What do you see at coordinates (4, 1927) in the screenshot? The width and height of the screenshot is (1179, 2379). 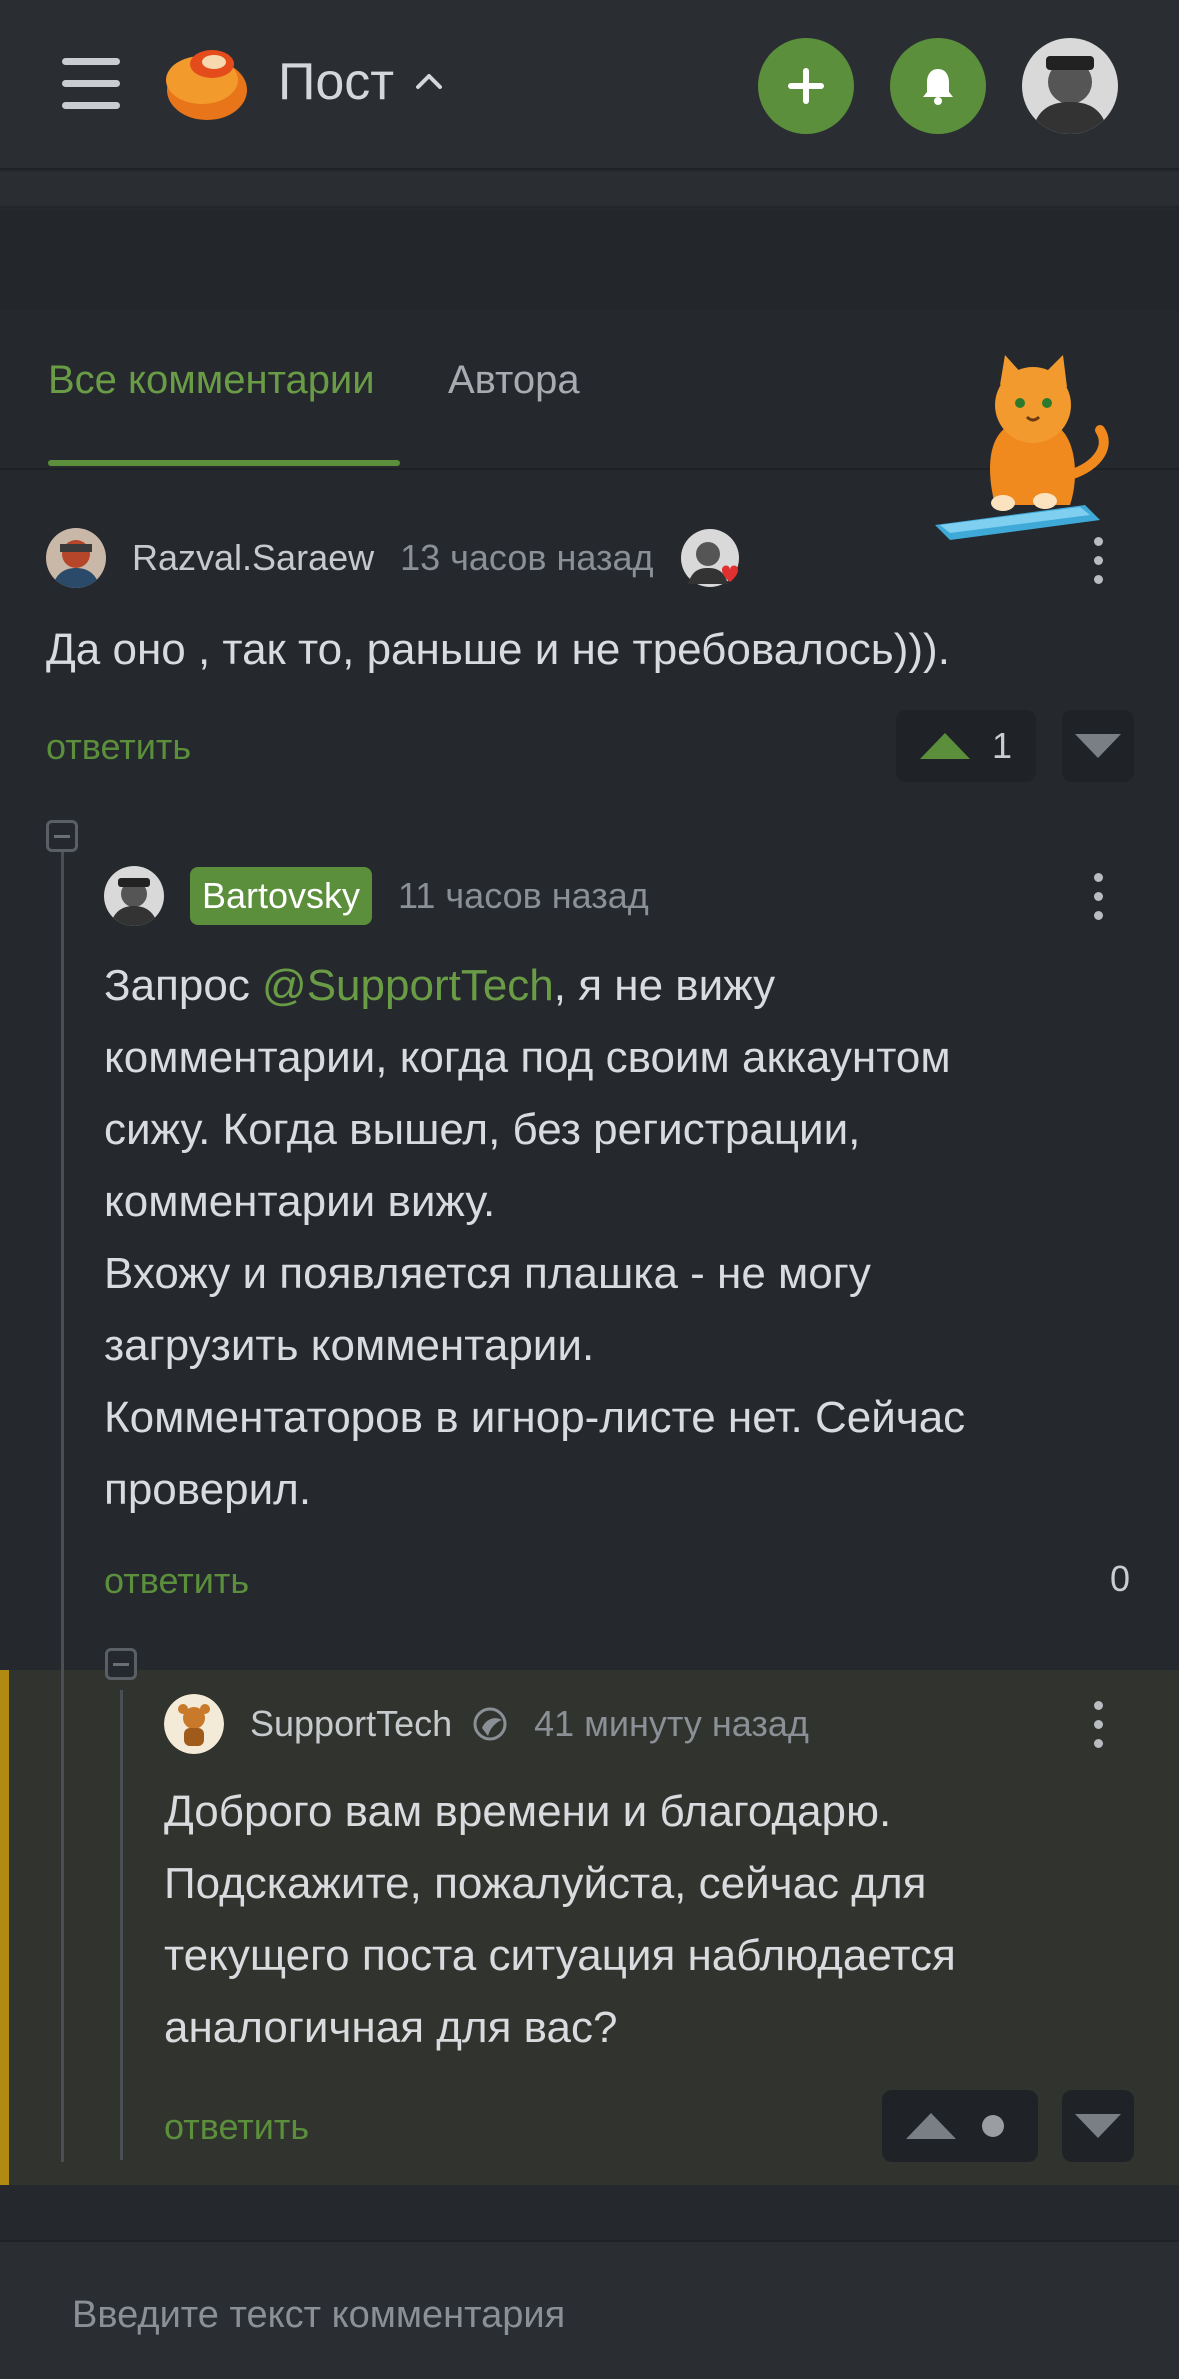 I see `new-comment-marker` at bounding box center [4, 1927].